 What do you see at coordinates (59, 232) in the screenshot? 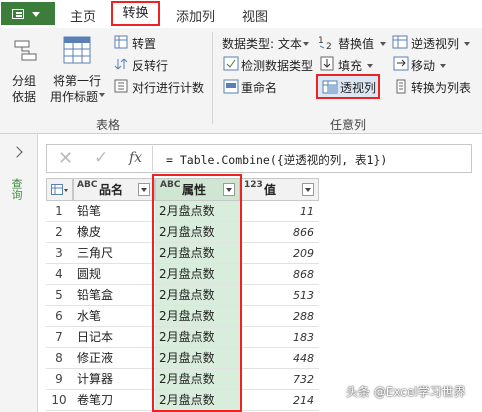
I see `row-number: 2` at bounding box center [59, 232].